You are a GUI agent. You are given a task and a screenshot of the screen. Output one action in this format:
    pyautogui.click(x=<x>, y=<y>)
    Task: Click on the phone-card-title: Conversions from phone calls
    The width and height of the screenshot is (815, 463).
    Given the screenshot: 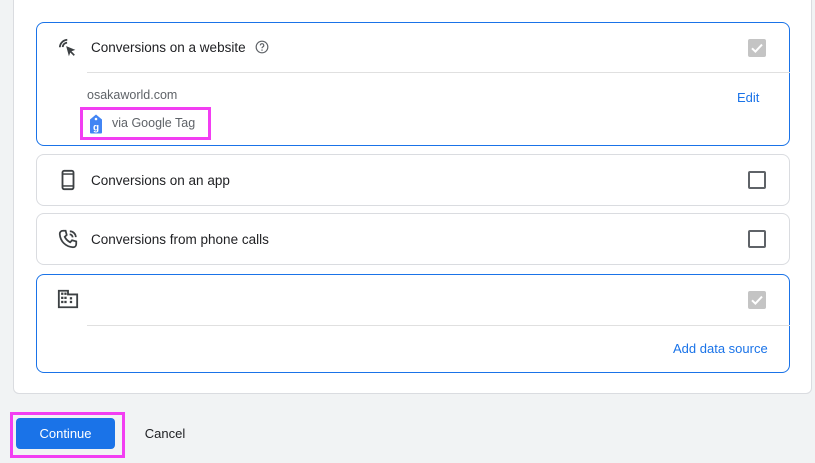 What is the action you would take?
    pyautogui.click(x=180, y=239)
    